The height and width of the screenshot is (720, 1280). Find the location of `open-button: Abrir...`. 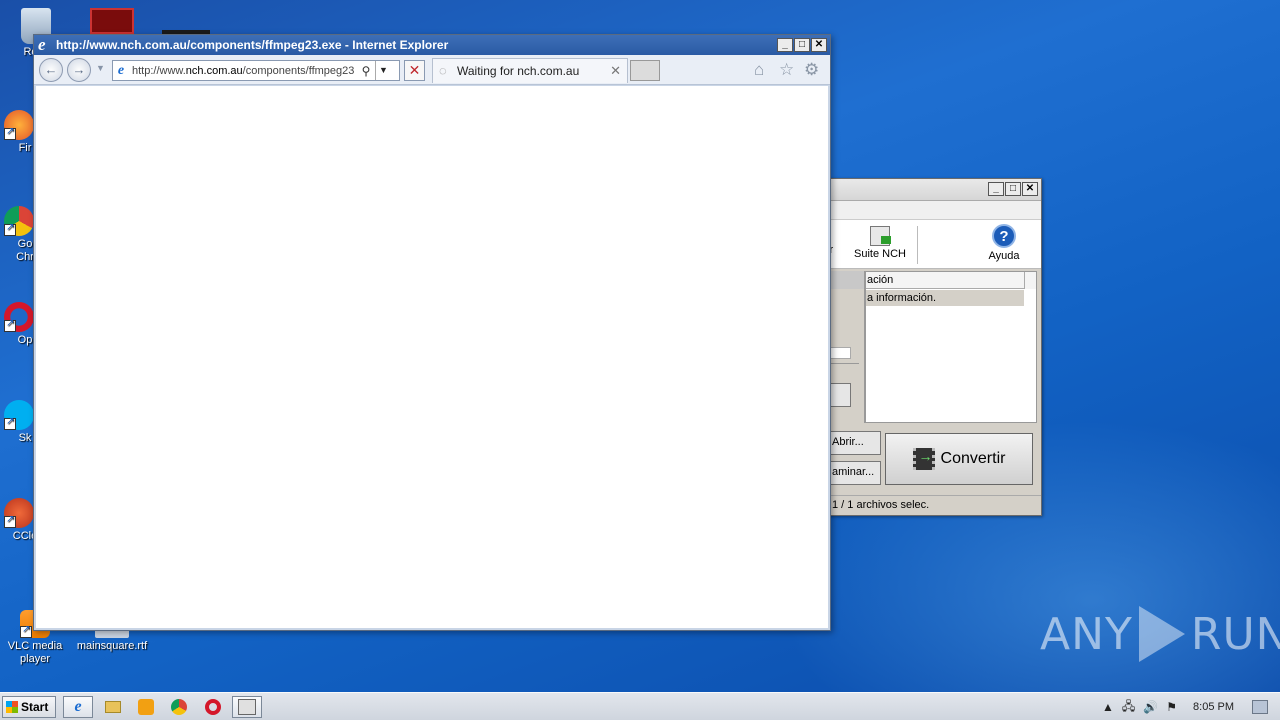

open-button: Abrir... is located at coordinates (855, 443).